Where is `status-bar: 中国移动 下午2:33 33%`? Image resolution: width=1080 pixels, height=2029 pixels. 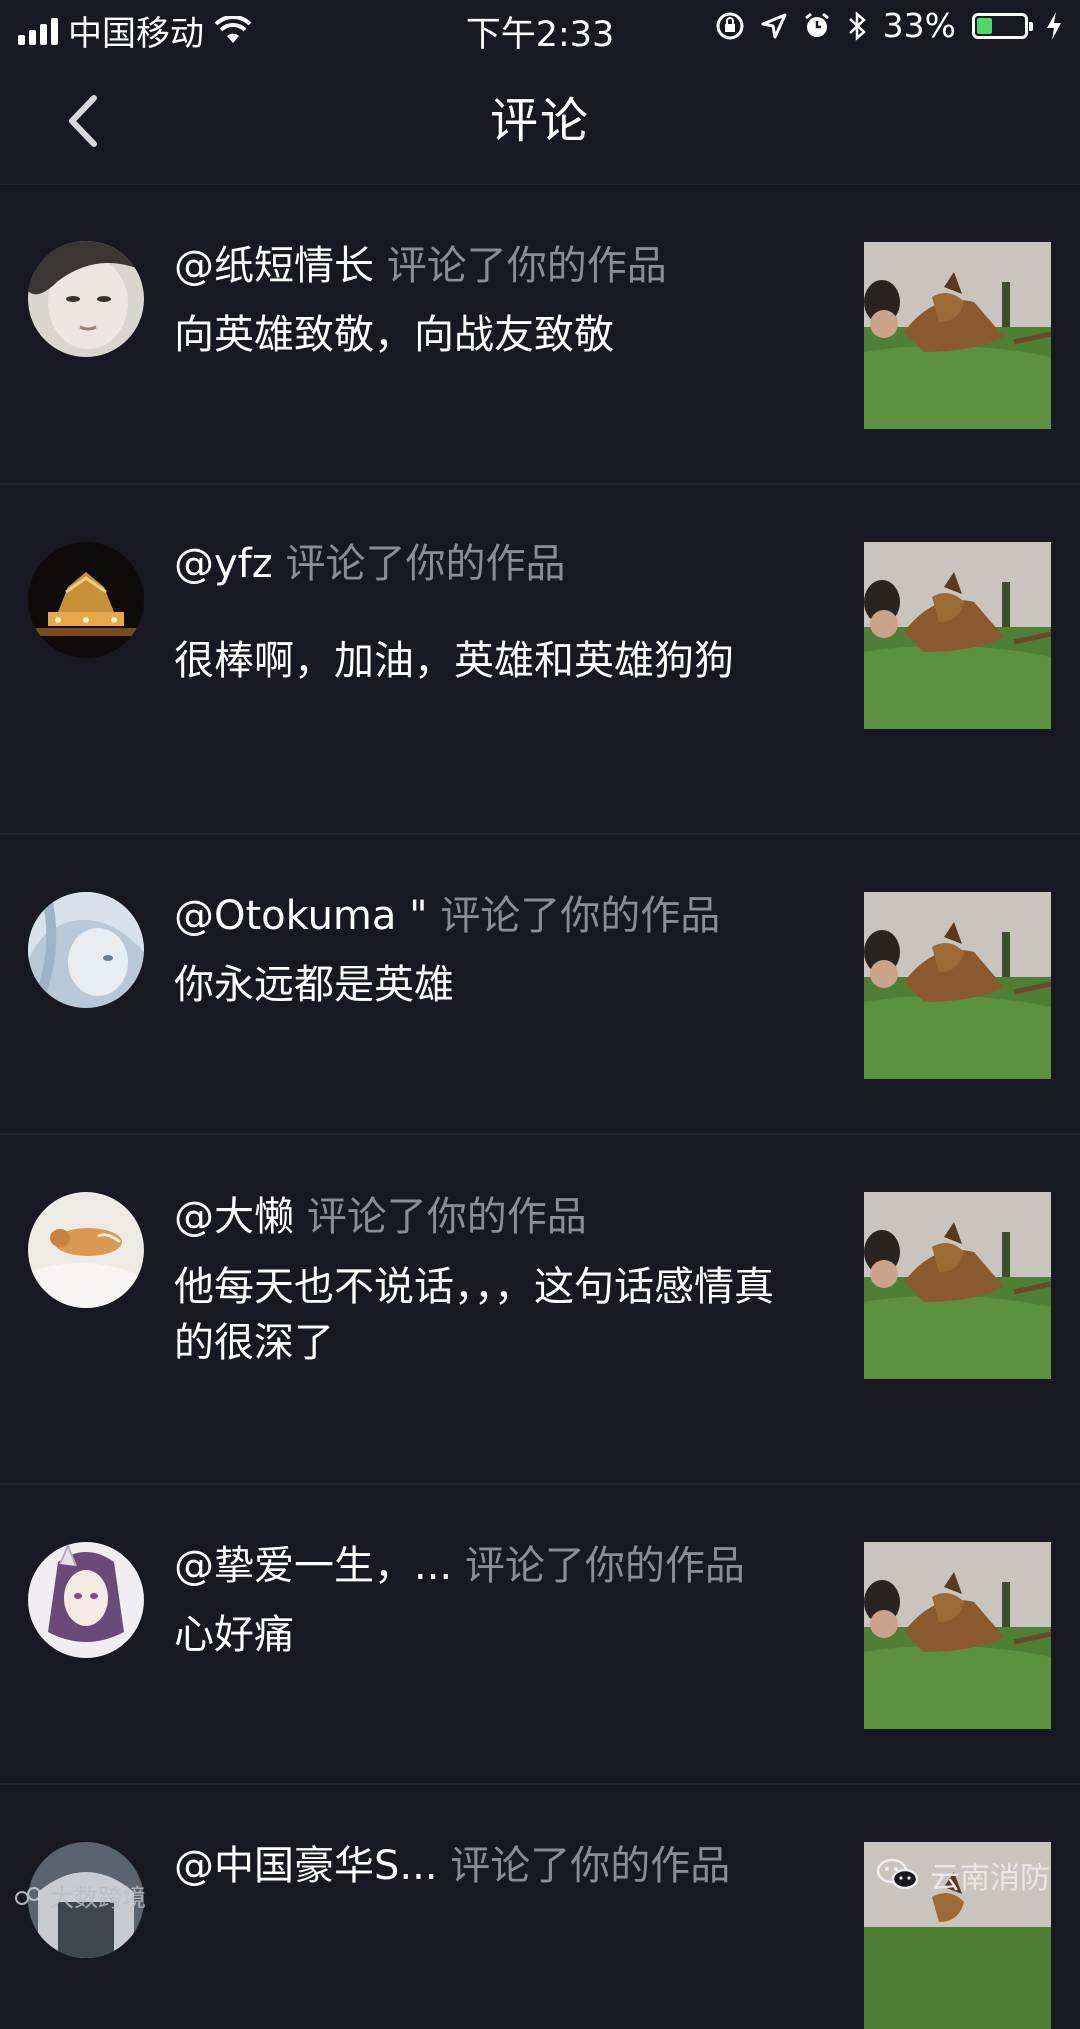
status-bar: 中国移动 下午2:33 33% is located at coordinates (540, 29).